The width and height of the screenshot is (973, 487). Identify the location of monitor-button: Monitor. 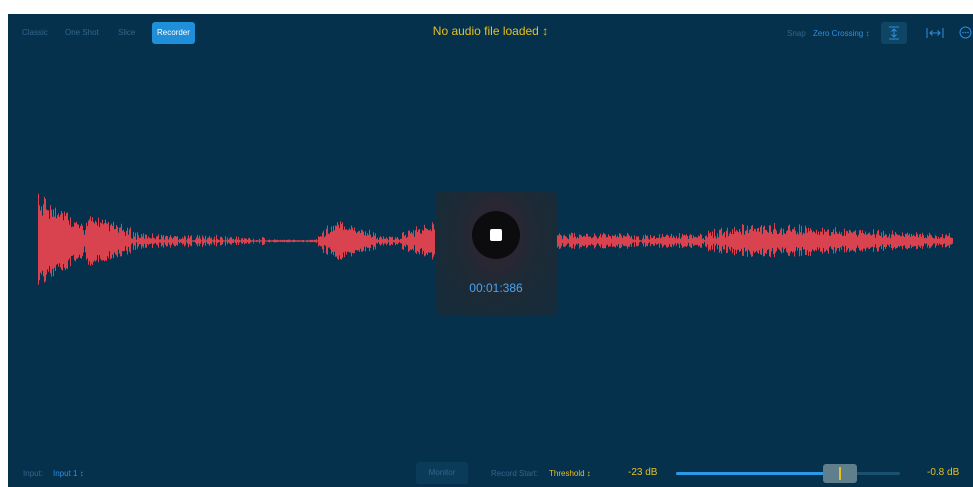
(442, 473).